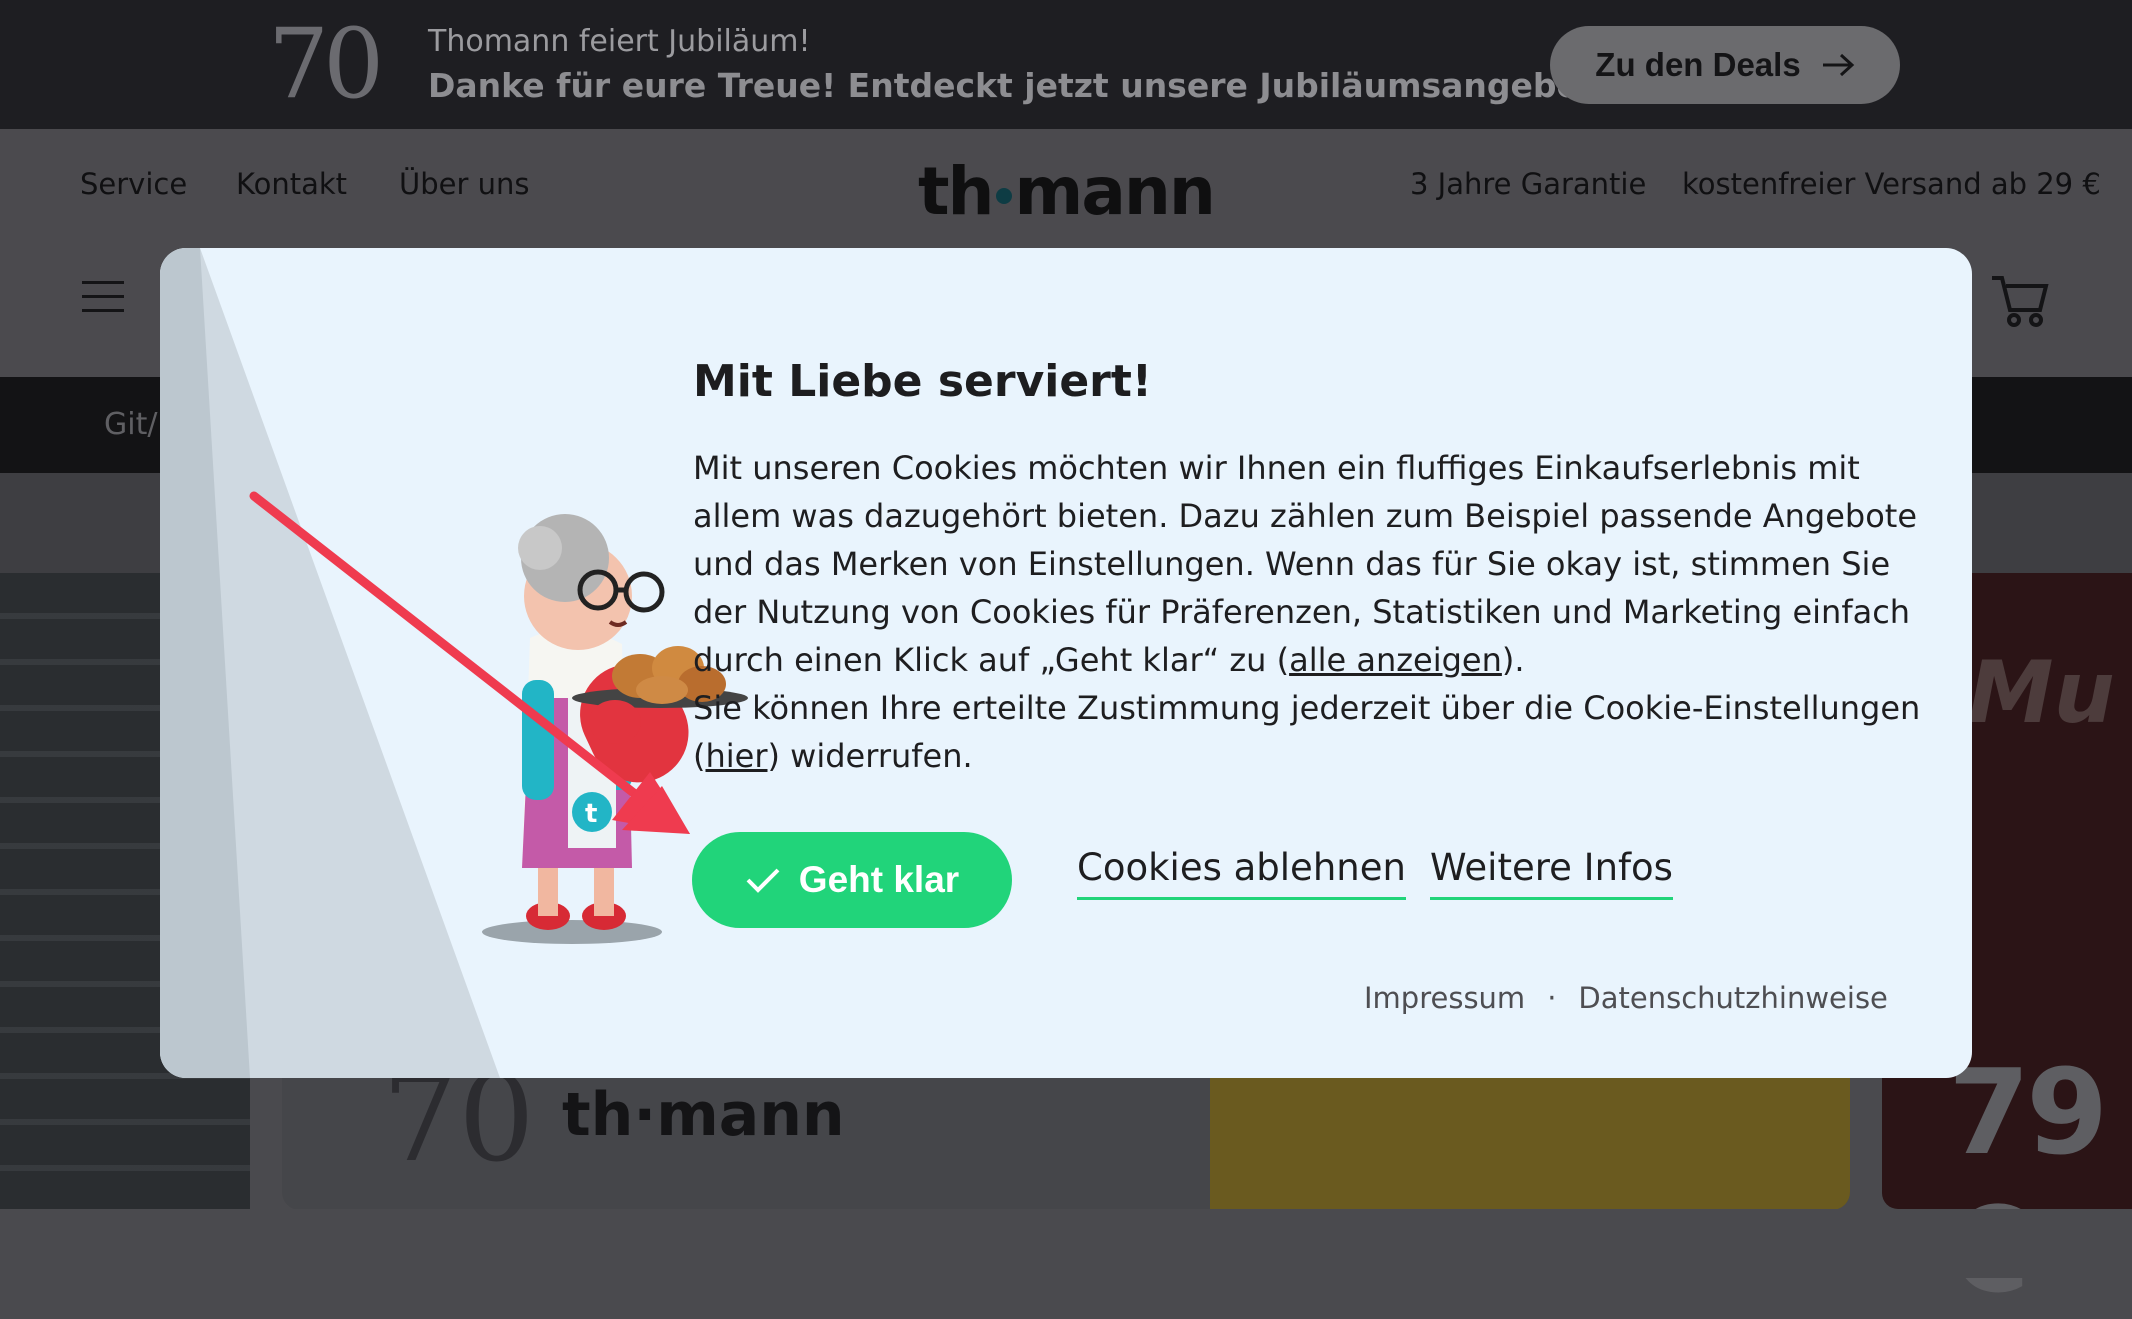 The height and width of the screenshot is (1319, 2132). I want to click on logo-dot, so click(1003, 195).